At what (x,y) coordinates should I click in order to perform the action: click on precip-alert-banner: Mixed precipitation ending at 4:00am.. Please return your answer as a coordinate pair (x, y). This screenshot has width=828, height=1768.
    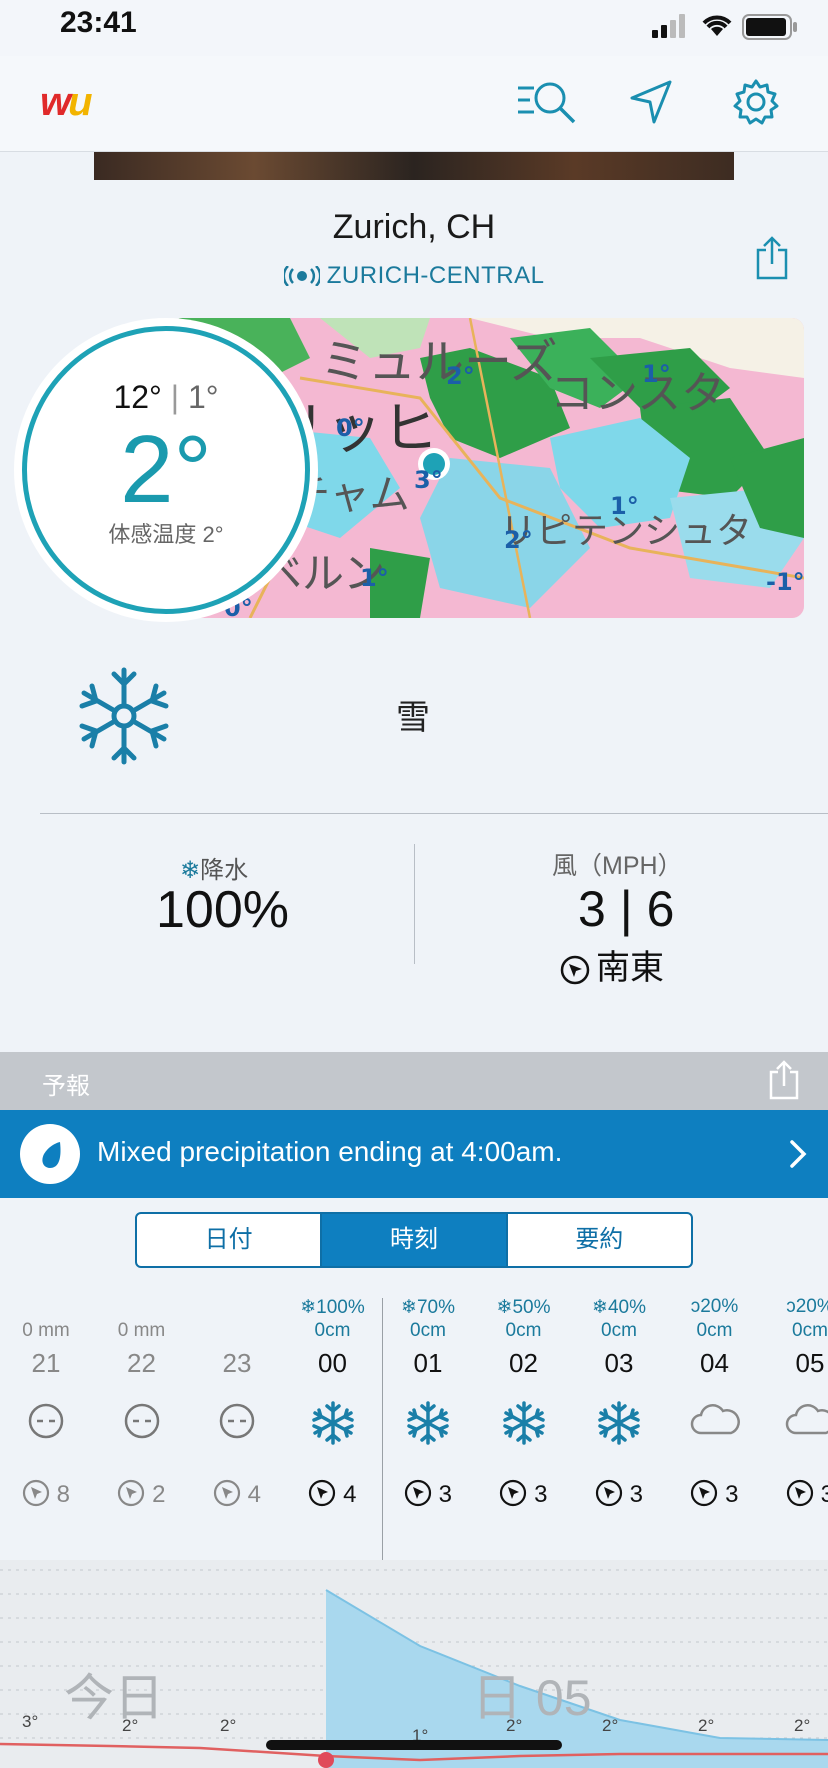
    Looking at the image, I should click on (414, 1154).